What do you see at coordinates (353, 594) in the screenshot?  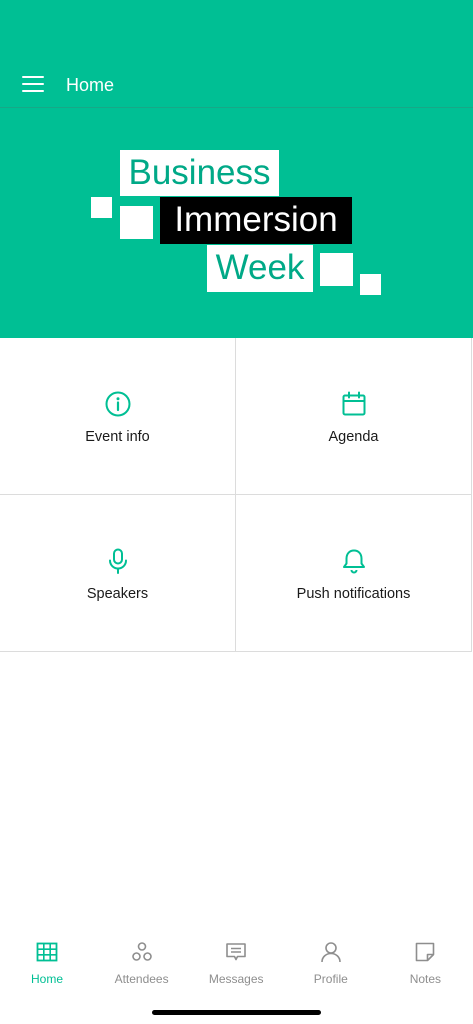 I see `tile-label: Push notifications` at bounding box center [353, 594].